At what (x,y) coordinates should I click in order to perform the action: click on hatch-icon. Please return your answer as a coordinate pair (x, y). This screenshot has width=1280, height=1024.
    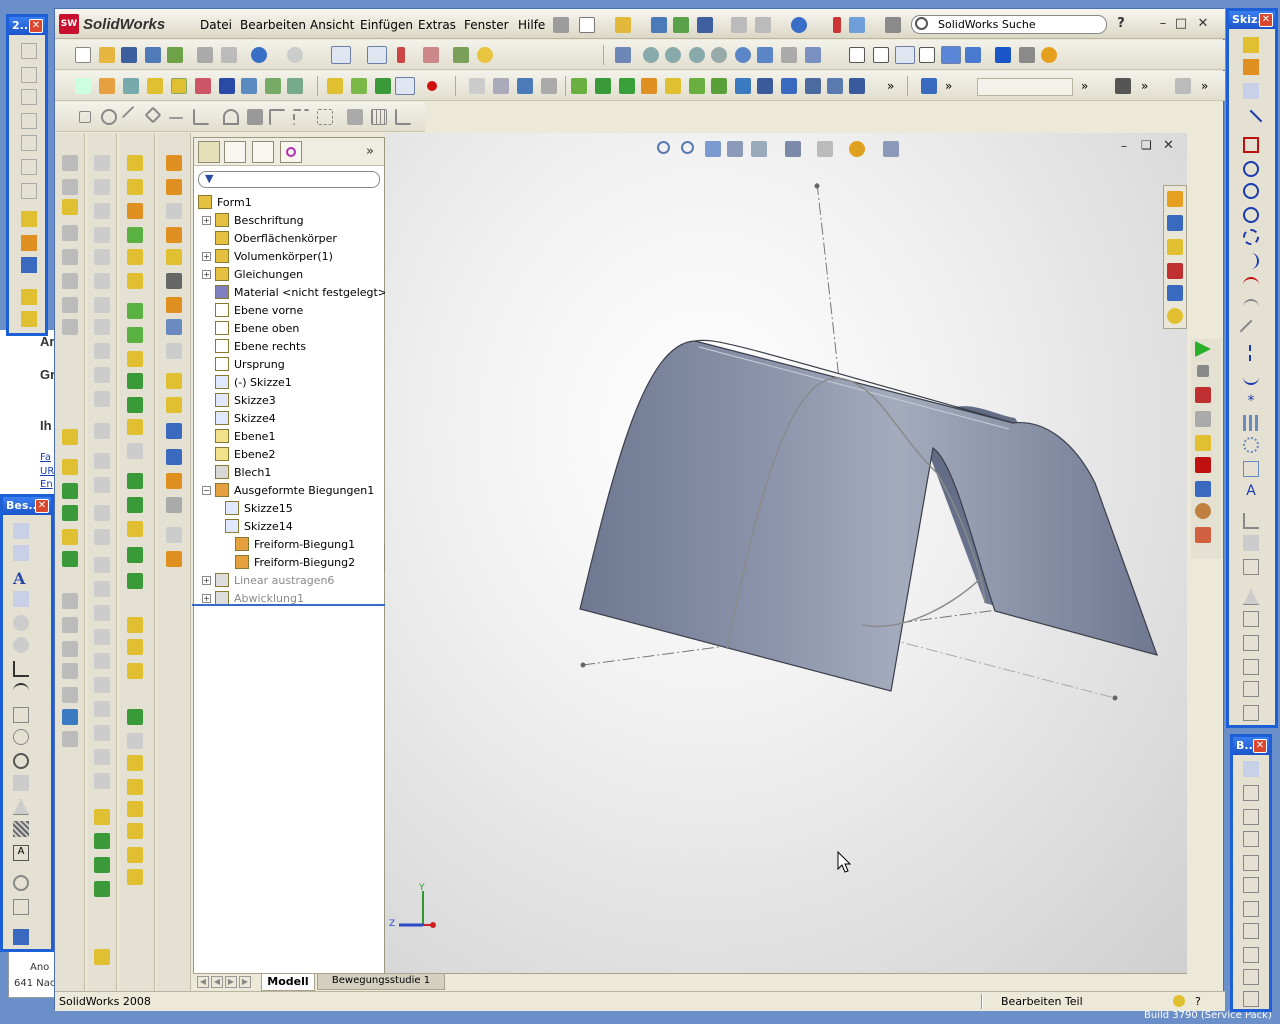
    Looking at the image, I should click on (21, 829).